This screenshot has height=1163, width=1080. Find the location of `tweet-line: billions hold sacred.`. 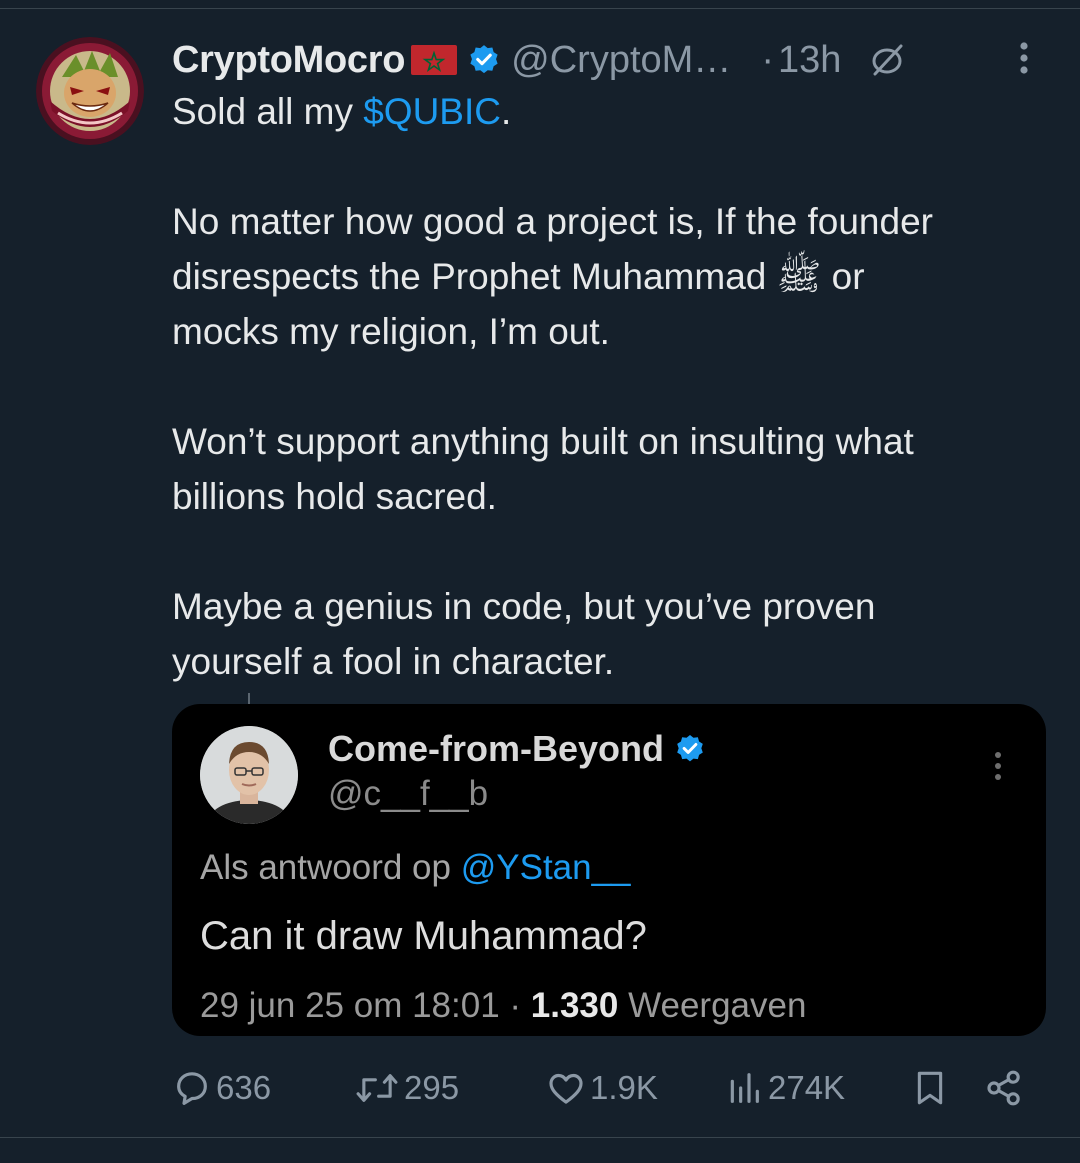

tweet-line: billions hold sacred. is located at coordinates (334, 496).